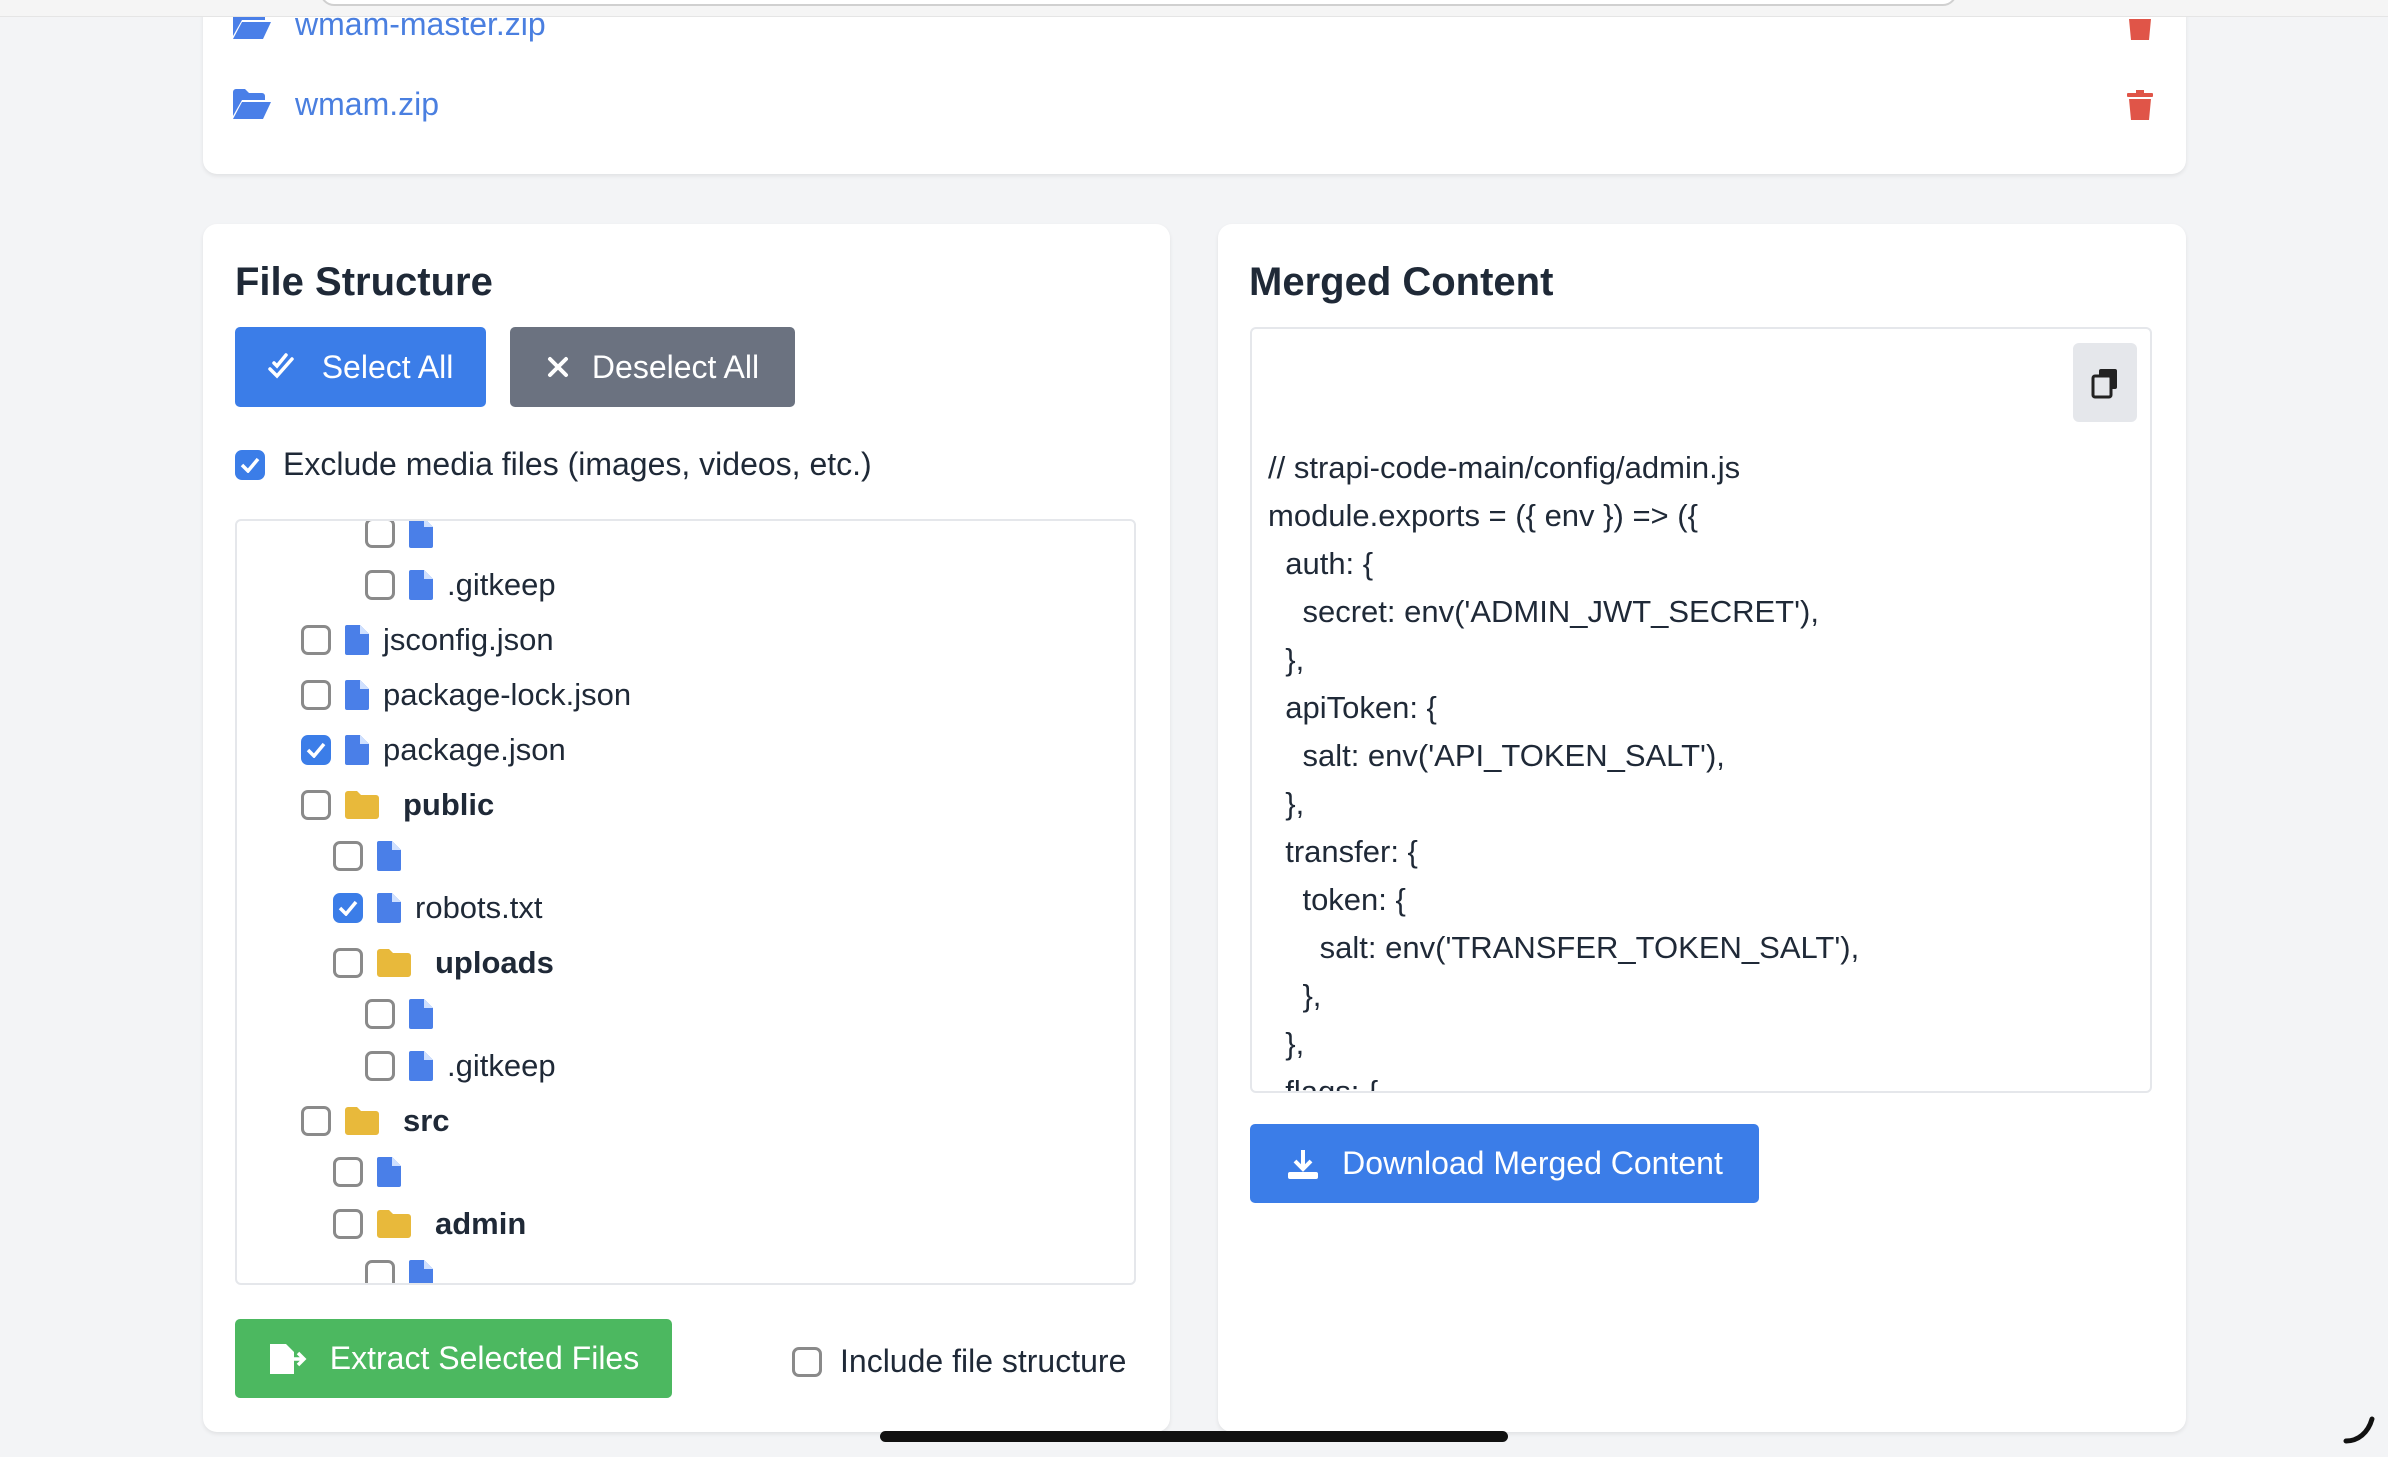 The height and width of the screenshot is (1457, 2388). What do you see at coordinates (367, 103) in the screenshot?
I see `file-name: wmam.zip` at bounding box center [367, 103].